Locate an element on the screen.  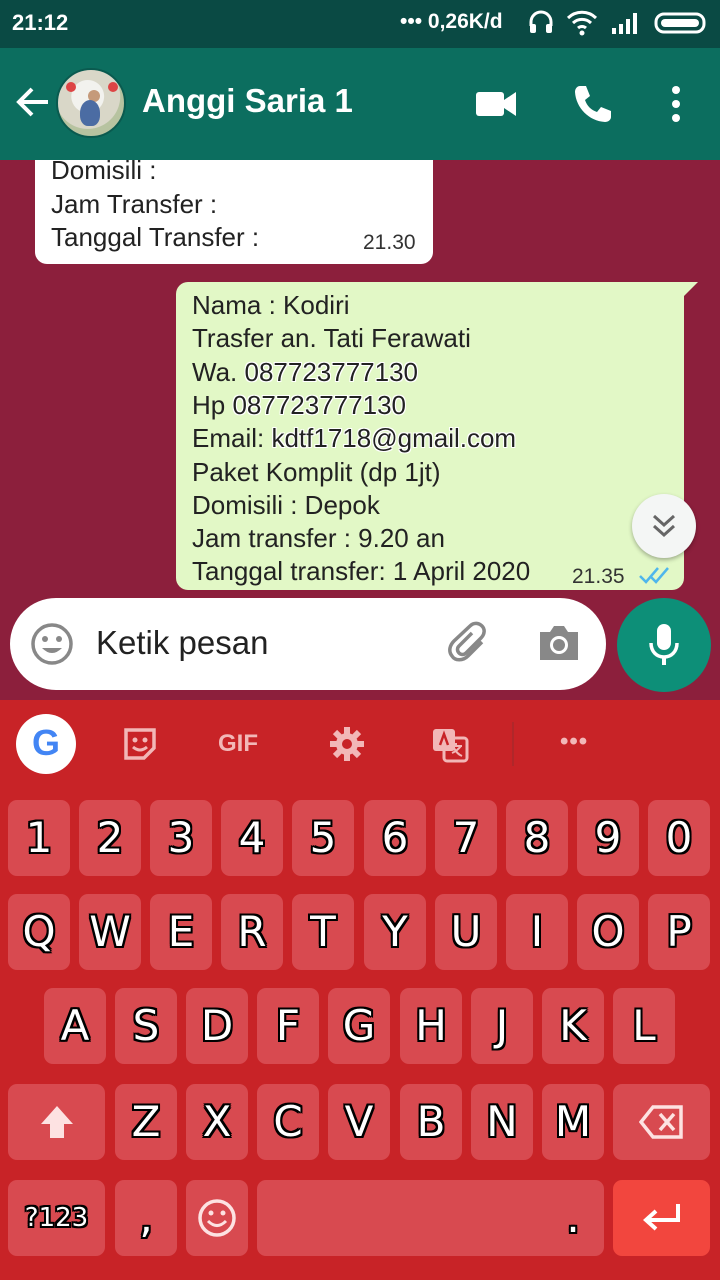
key-r: R is located at coordinates (252, 932).